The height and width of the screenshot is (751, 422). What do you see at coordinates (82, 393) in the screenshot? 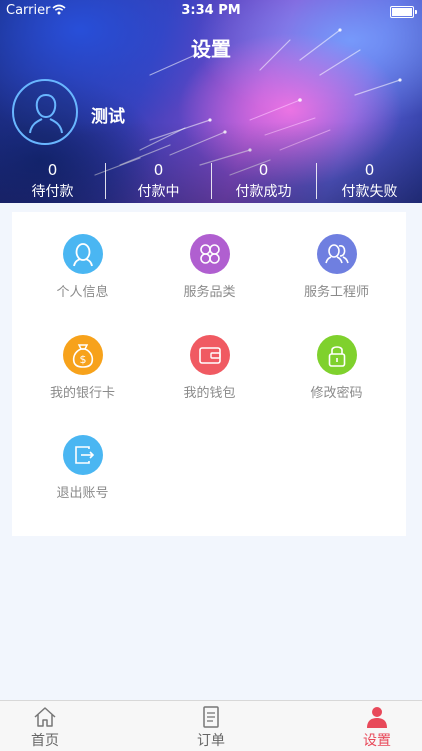
I see `menu-label: 我的银行卡` at bounding box center [82, 393].